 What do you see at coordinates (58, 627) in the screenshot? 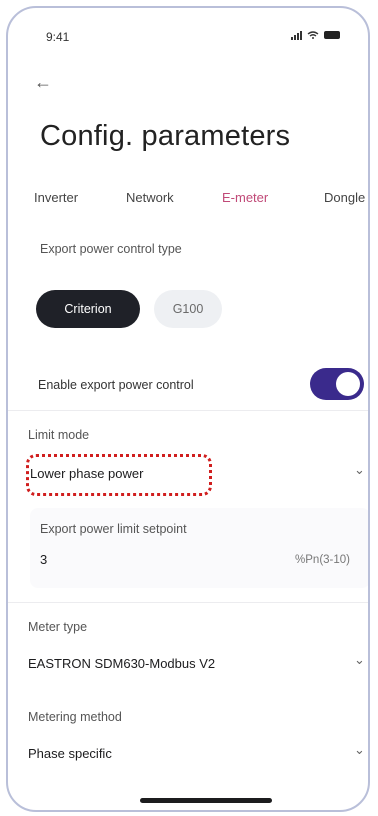
I see `meter-type-label: Meter type` at bounding box center [58, 627].